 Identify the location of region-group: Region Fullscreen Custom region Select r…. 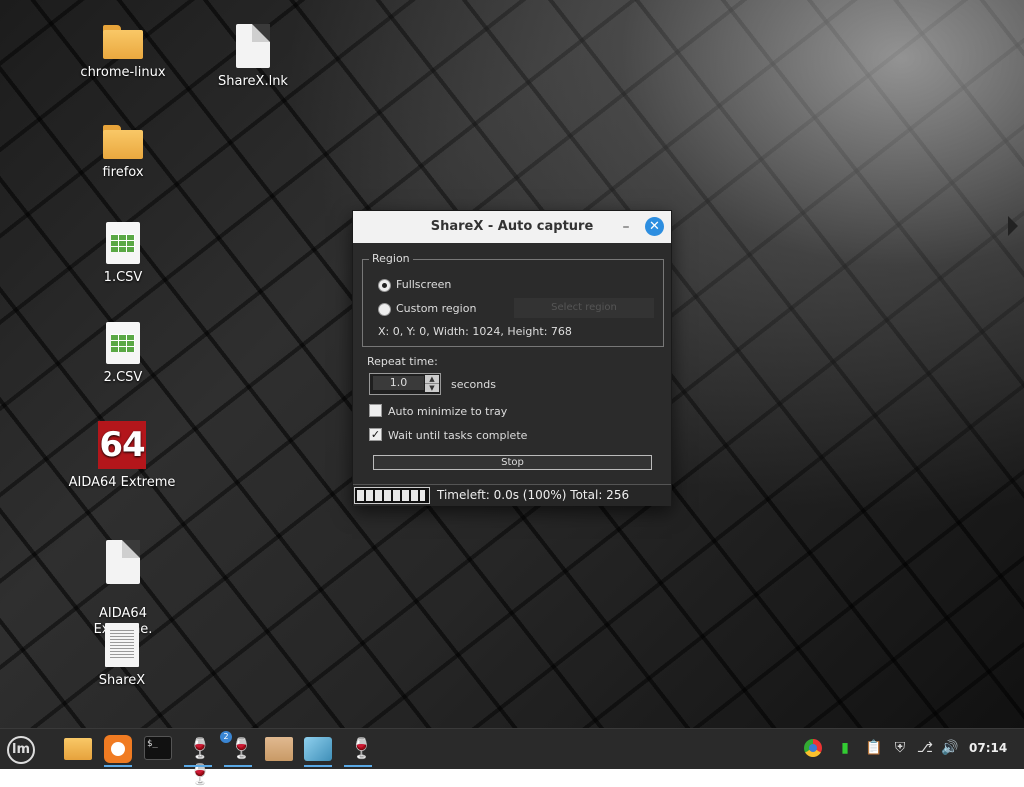
(513, 299).